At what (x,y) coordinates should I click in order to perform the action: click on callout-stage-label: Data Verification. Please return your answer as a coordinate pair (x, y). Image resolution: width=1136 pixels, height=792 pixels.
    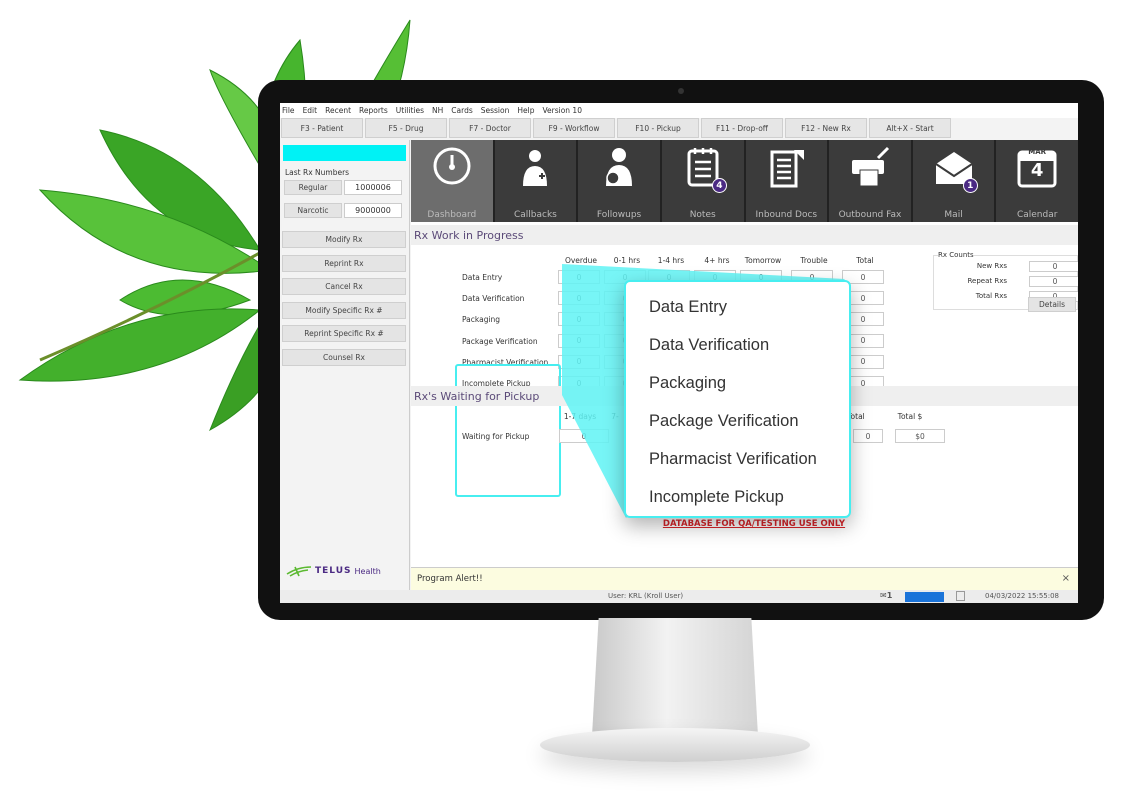
    Looking at the image, I should click on (709, 345).